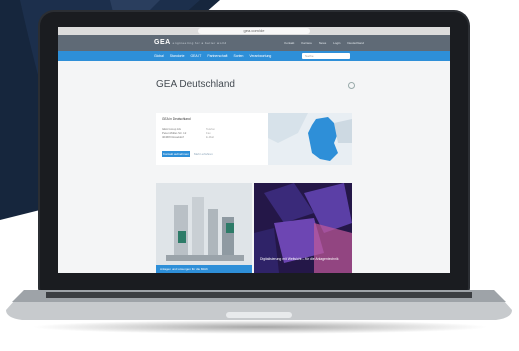 Image resolution: width=519 pixels, height=351 pixels. What do you see at coordinates (306, 43) in the screenshot?
I see `utility-link: Karriere` at bounding box center [306, 43].